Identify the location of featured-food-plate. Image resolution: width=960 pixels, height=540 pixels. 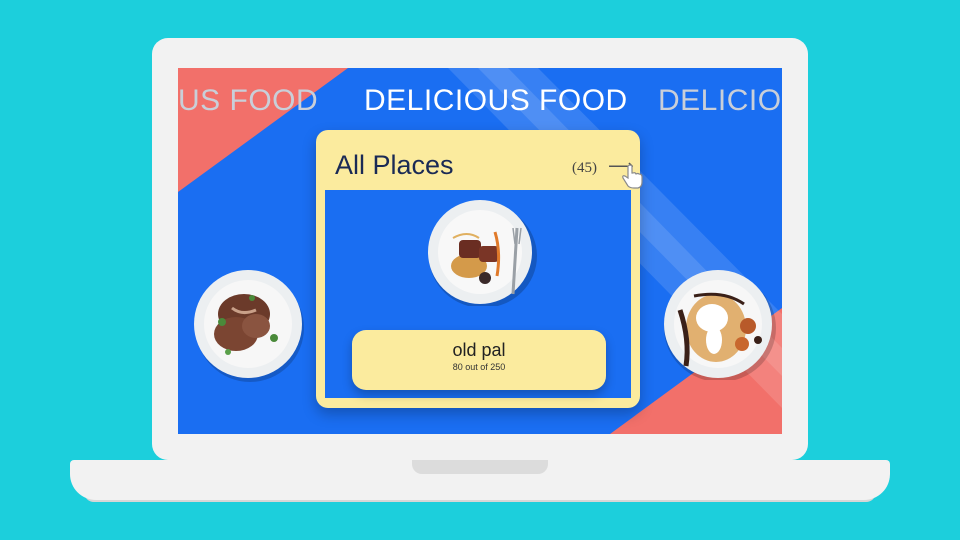
(481, 252).